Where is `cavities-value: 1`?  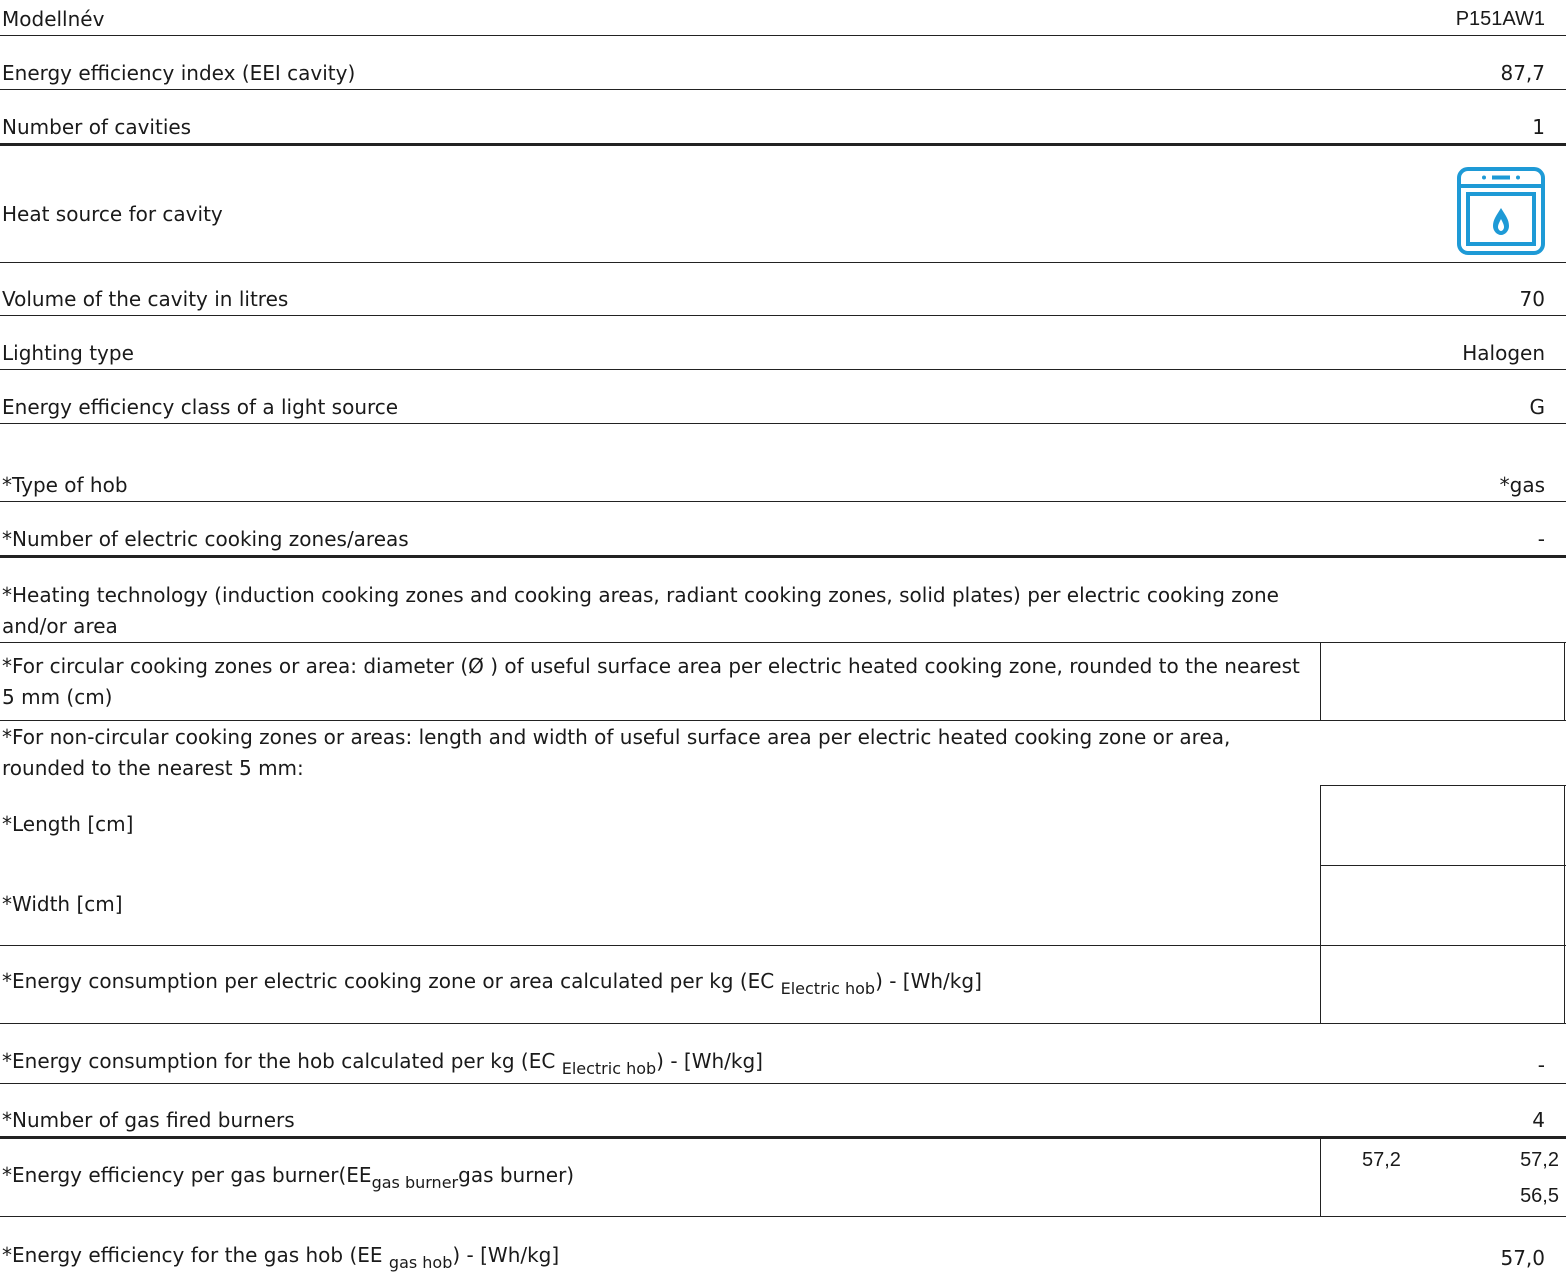 cavities-value: 1 is located at coordinates (1538, 127).